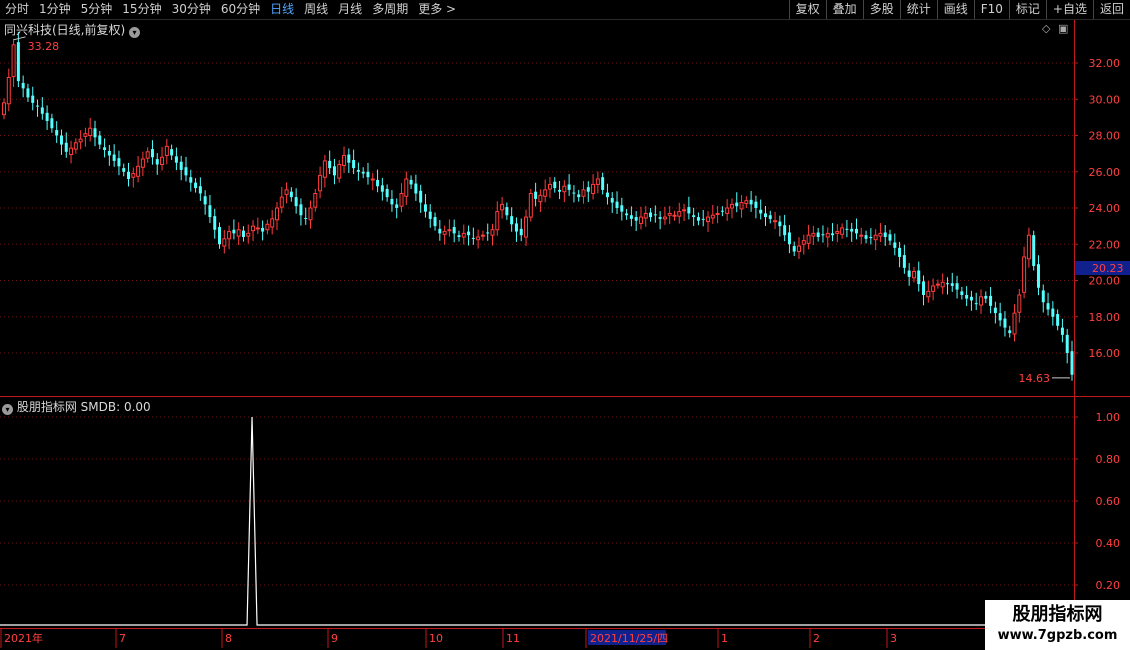 Image resolution: width=1130 pixels, height=650 pixels. Describe the element at coordinates (1105, 99) in the screenshot. I see `price-tick-label: 30.00` at that location.